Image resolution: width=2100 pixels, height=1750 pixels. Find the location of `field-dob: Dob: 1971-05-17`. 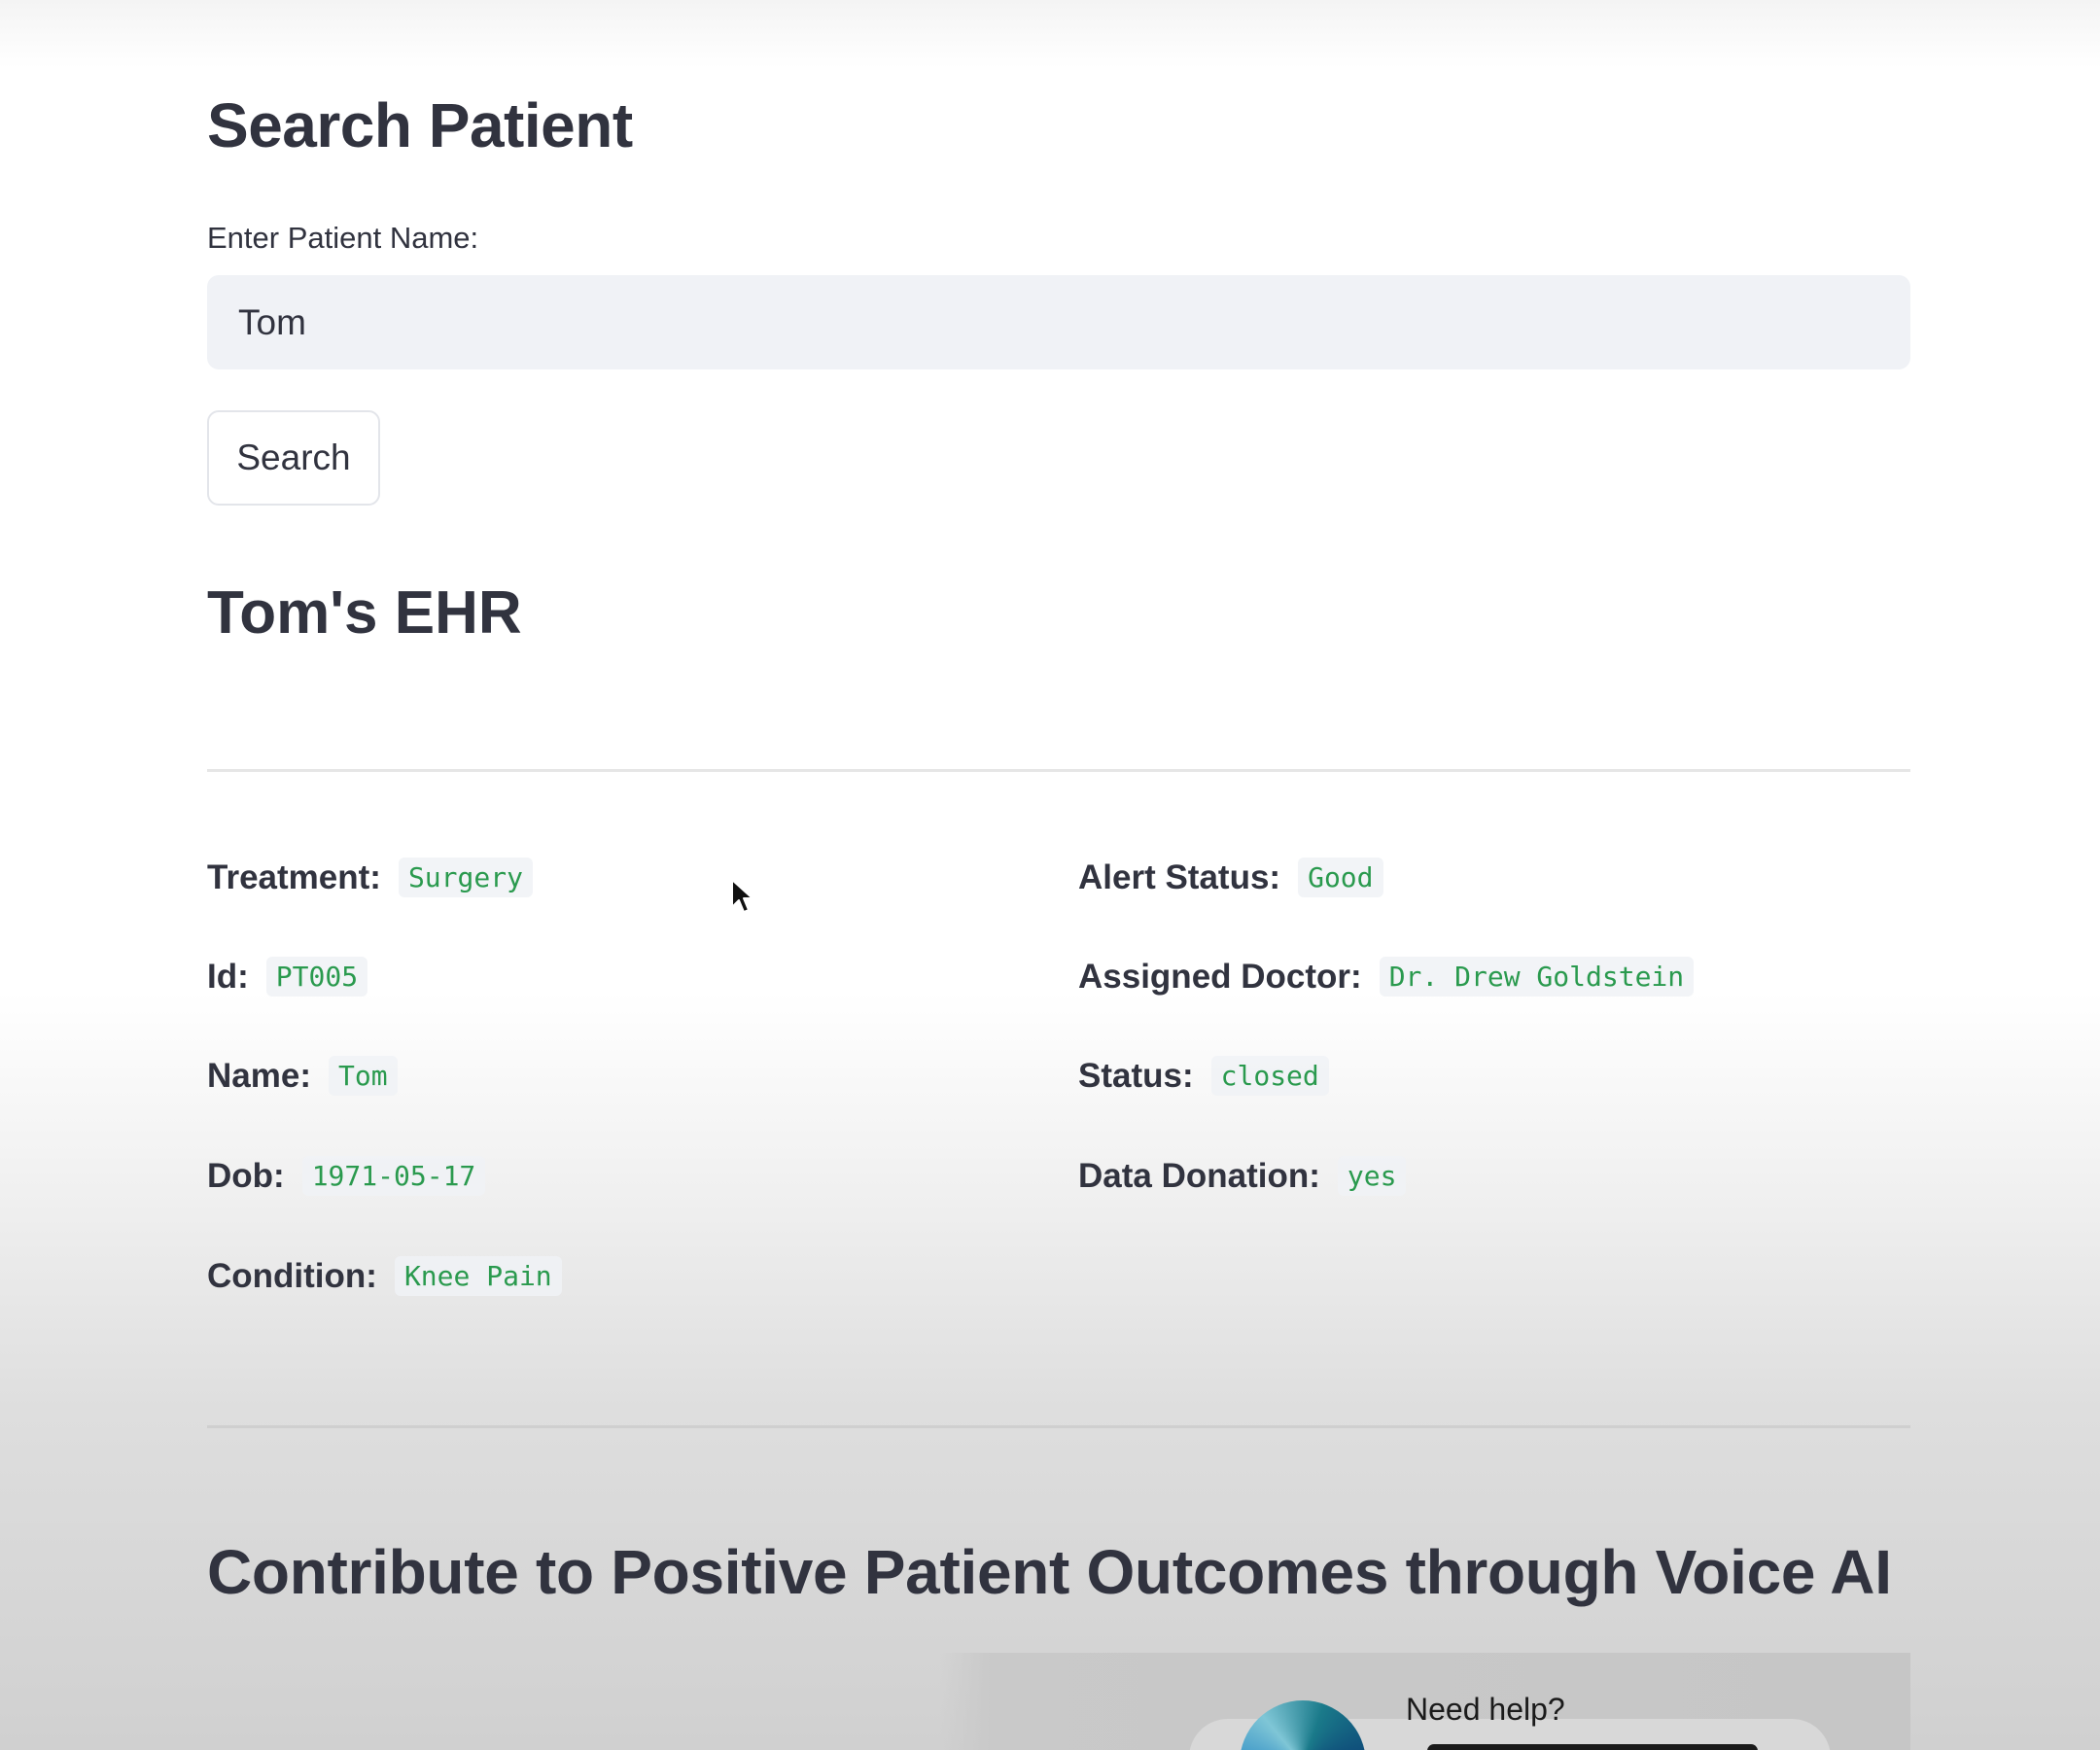

field-dob: Dob: 1971-05-17 is located at coordinates (346, 1176).